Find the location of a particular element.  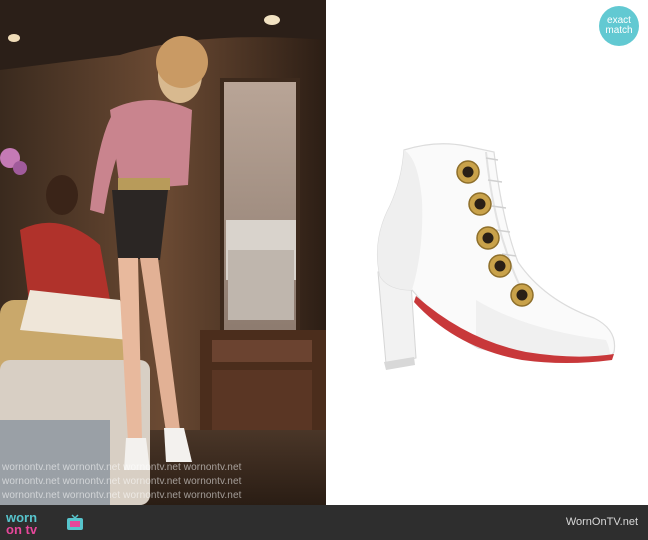

exact-match-badge: exact match is located at coordinates (619, 26).